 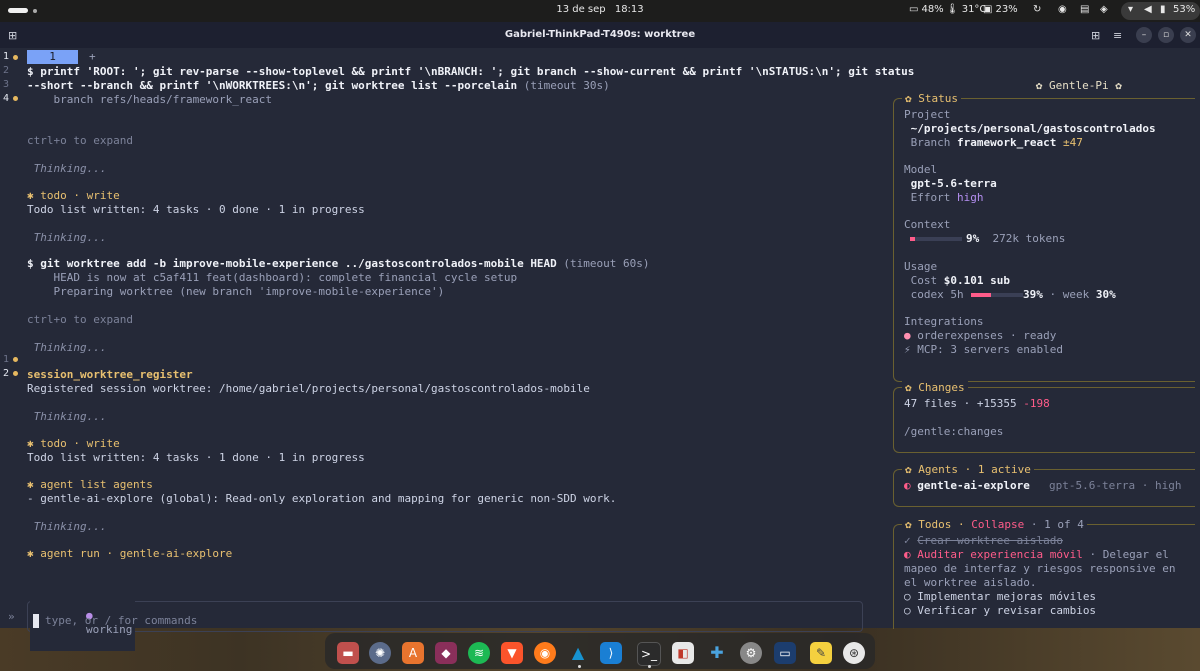 I want to click on chromium-icon: ✺, so click(x=380, y=653).